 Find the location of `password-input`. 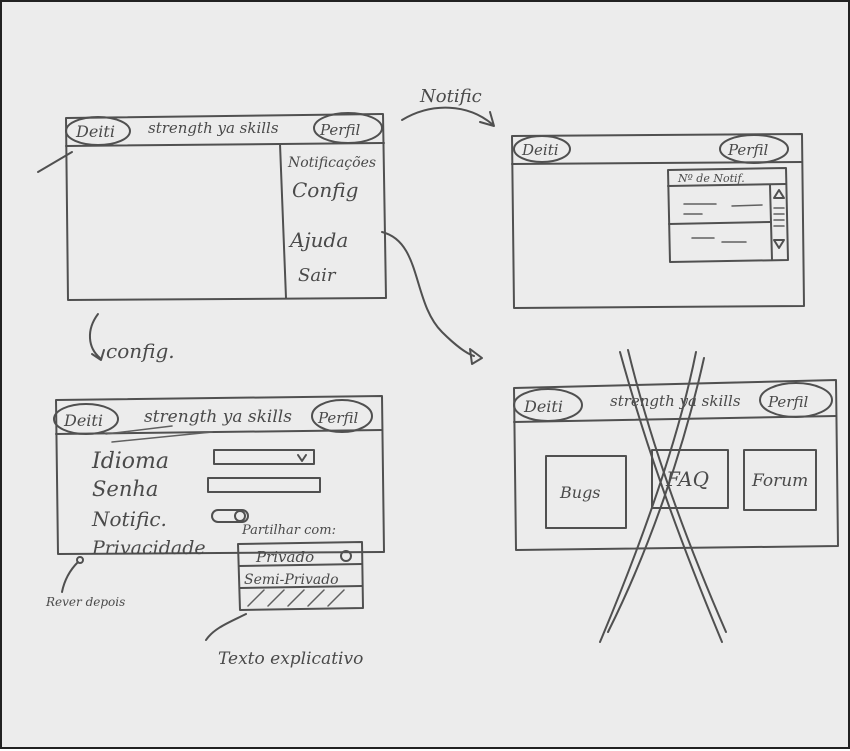

password-input is located at coordinates (264, 485).